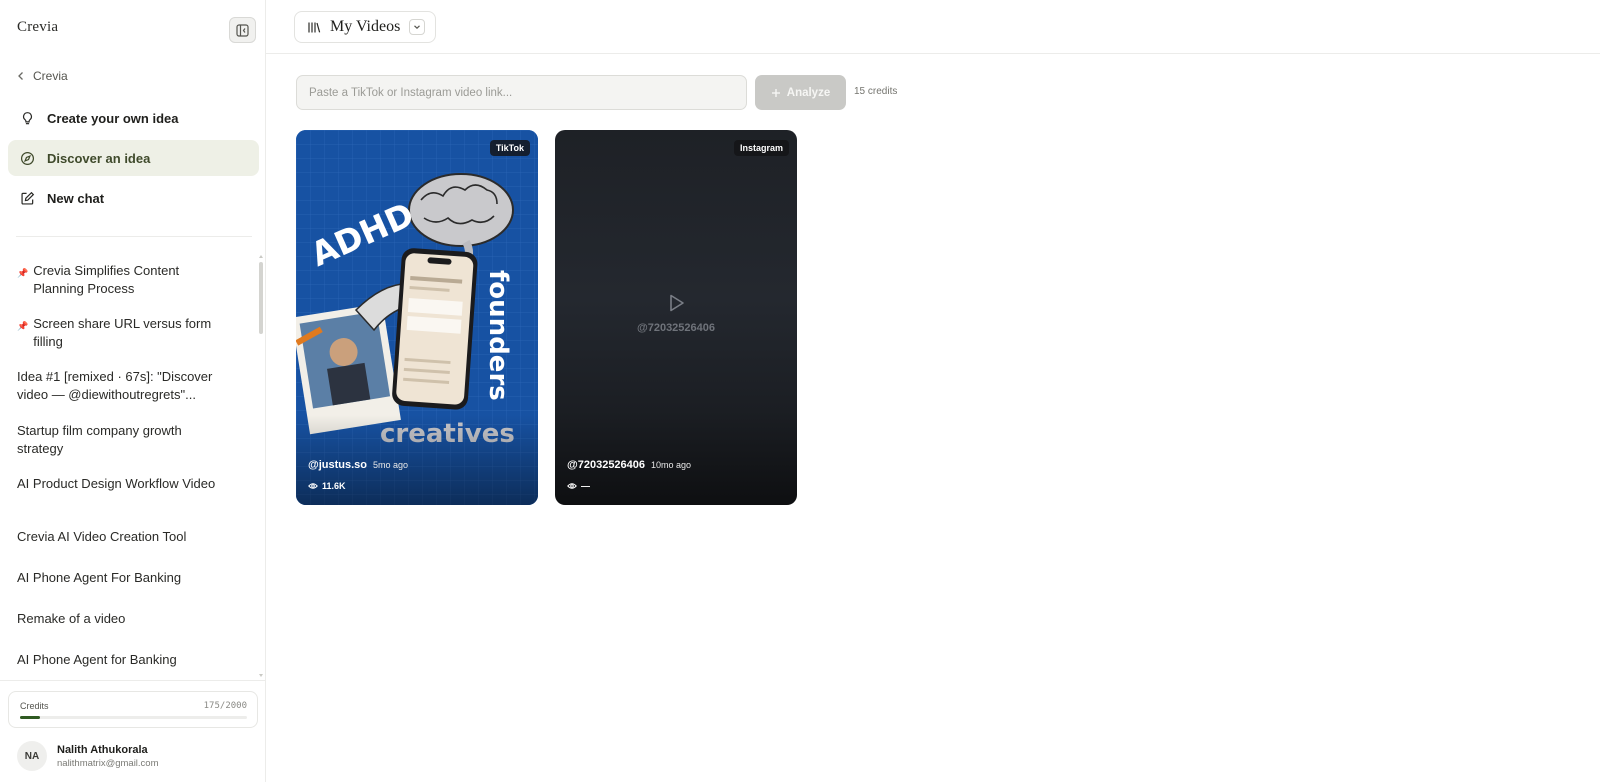  I want to click on history-item-label: AI Product Design Workflow Video, so click(116, 483).